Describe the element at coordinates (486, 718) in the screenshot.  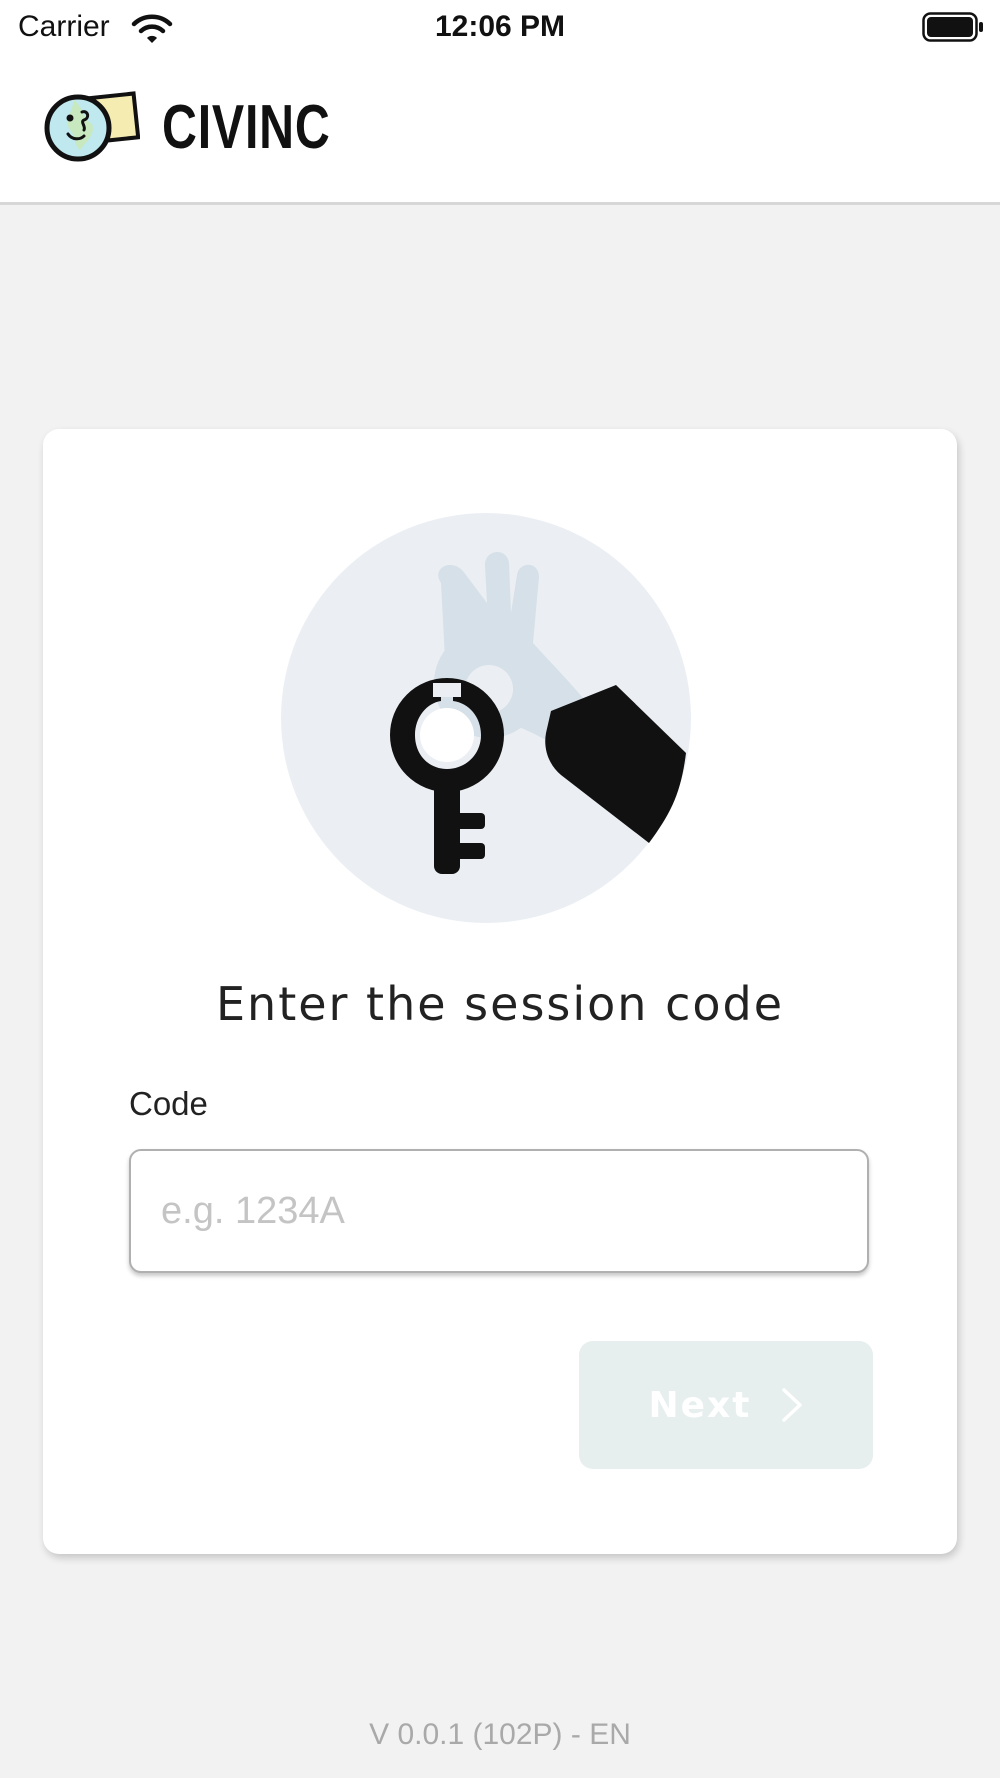
I see `key-handover-illustration` at that location.